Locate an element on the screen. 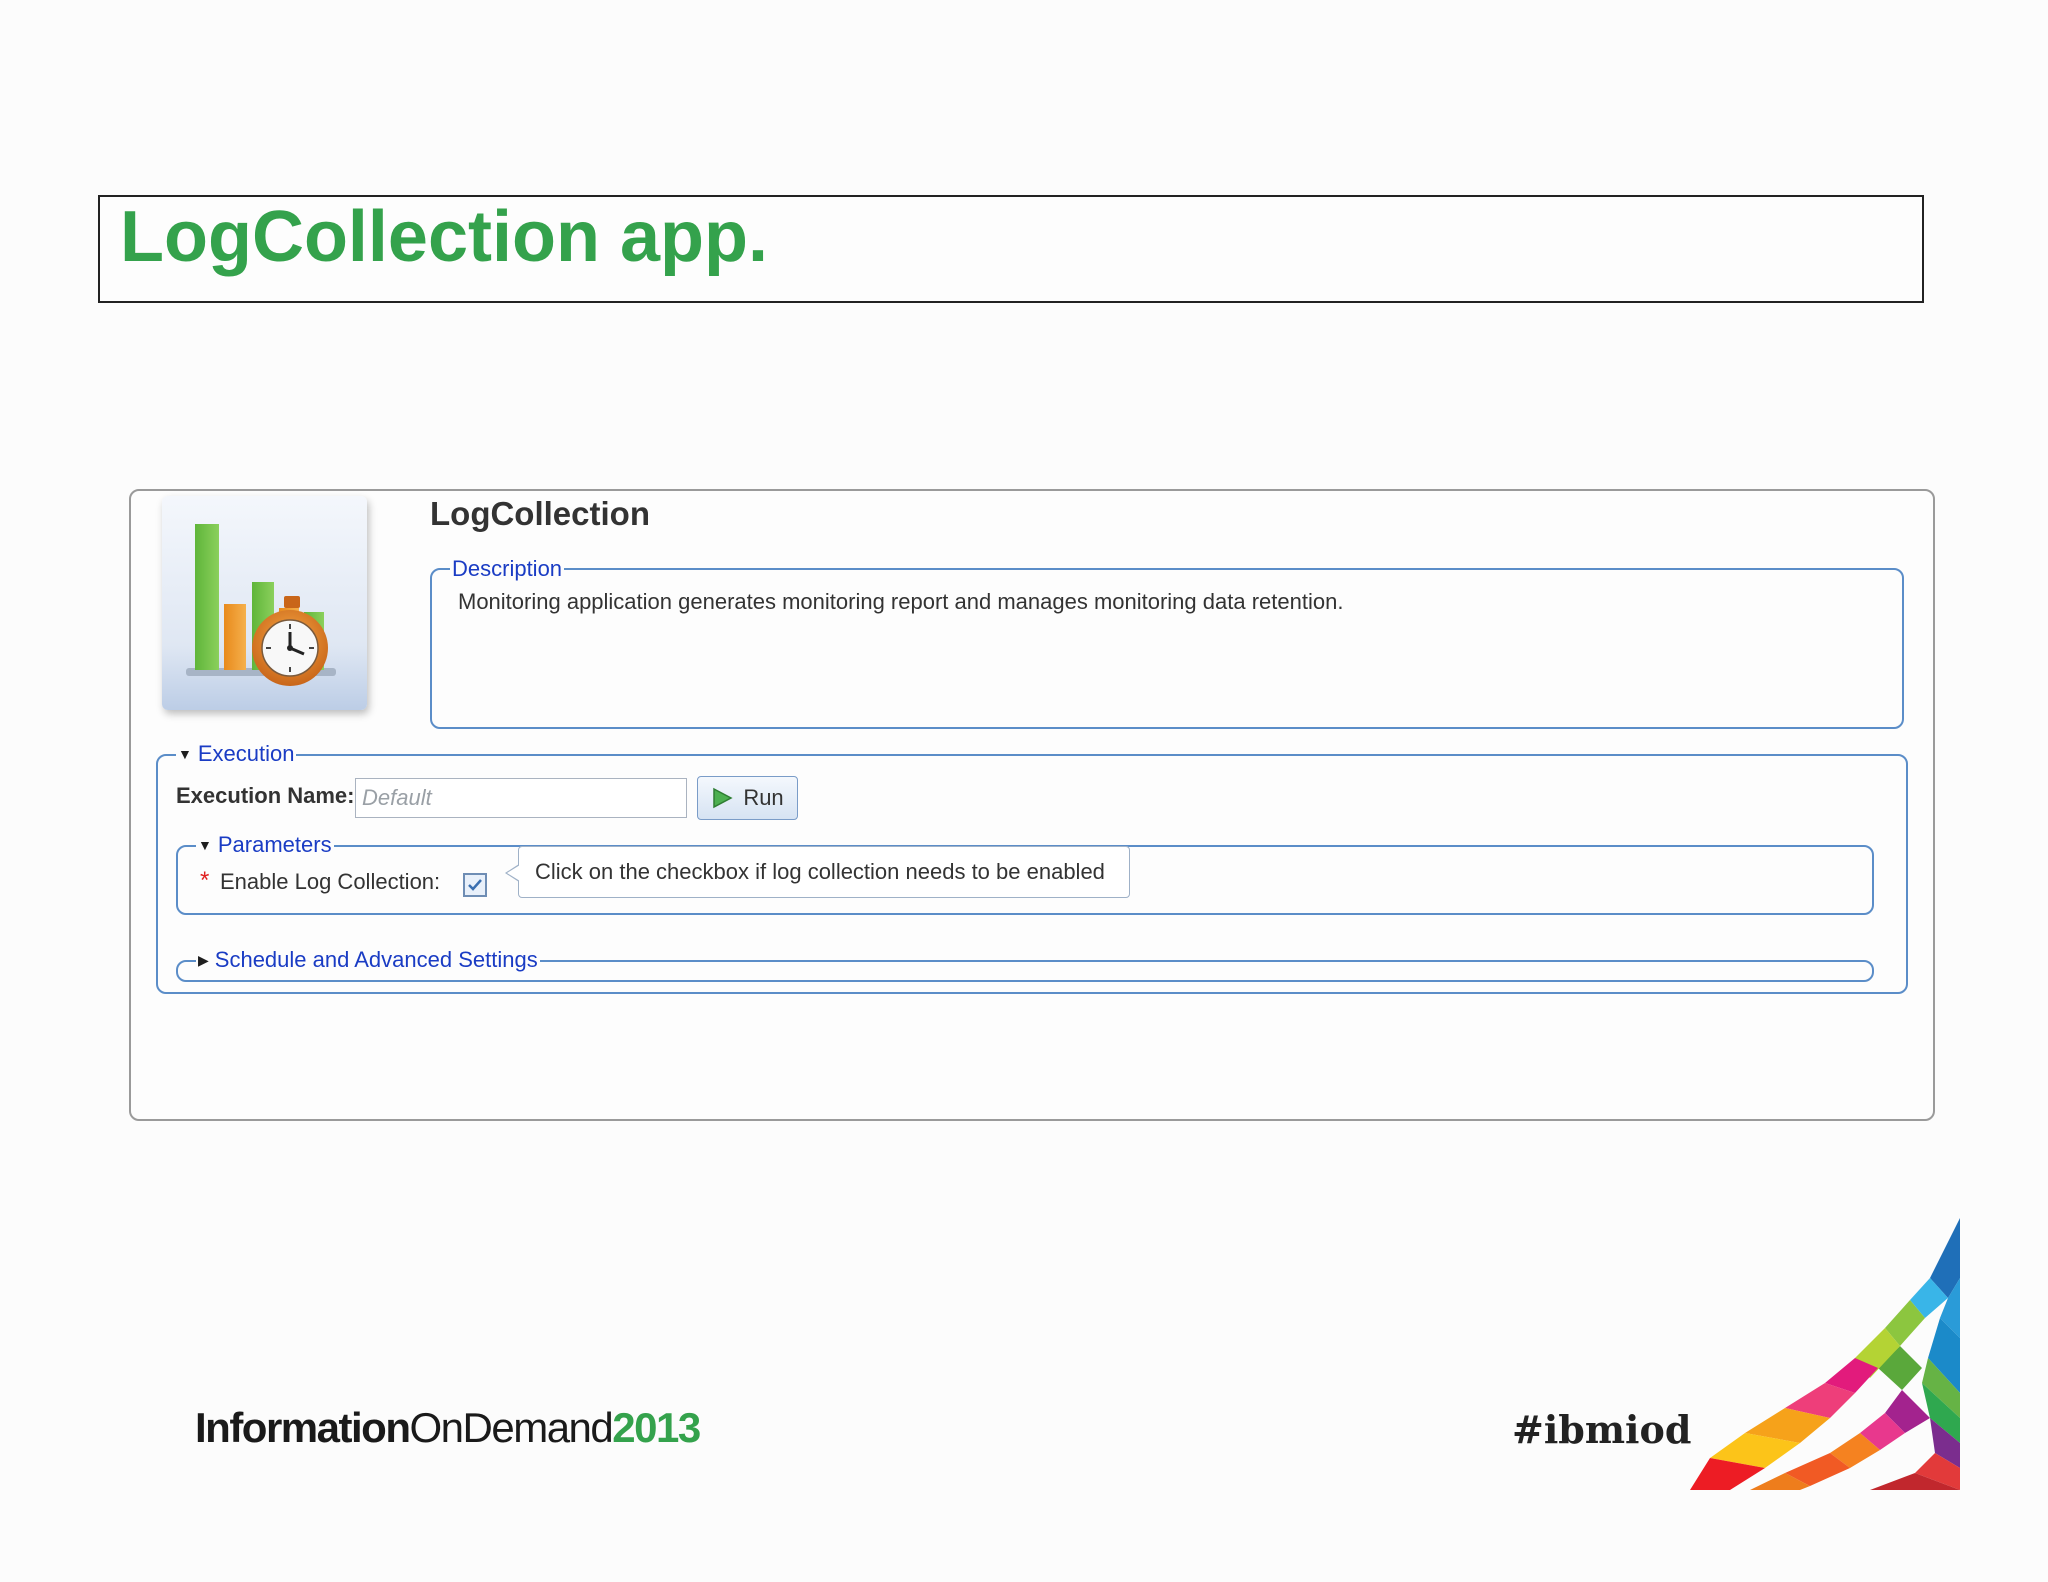 Image resolution: width=2048 pixels, height=1582 pixels. required-marker: * is located at coordinates (205, 880).